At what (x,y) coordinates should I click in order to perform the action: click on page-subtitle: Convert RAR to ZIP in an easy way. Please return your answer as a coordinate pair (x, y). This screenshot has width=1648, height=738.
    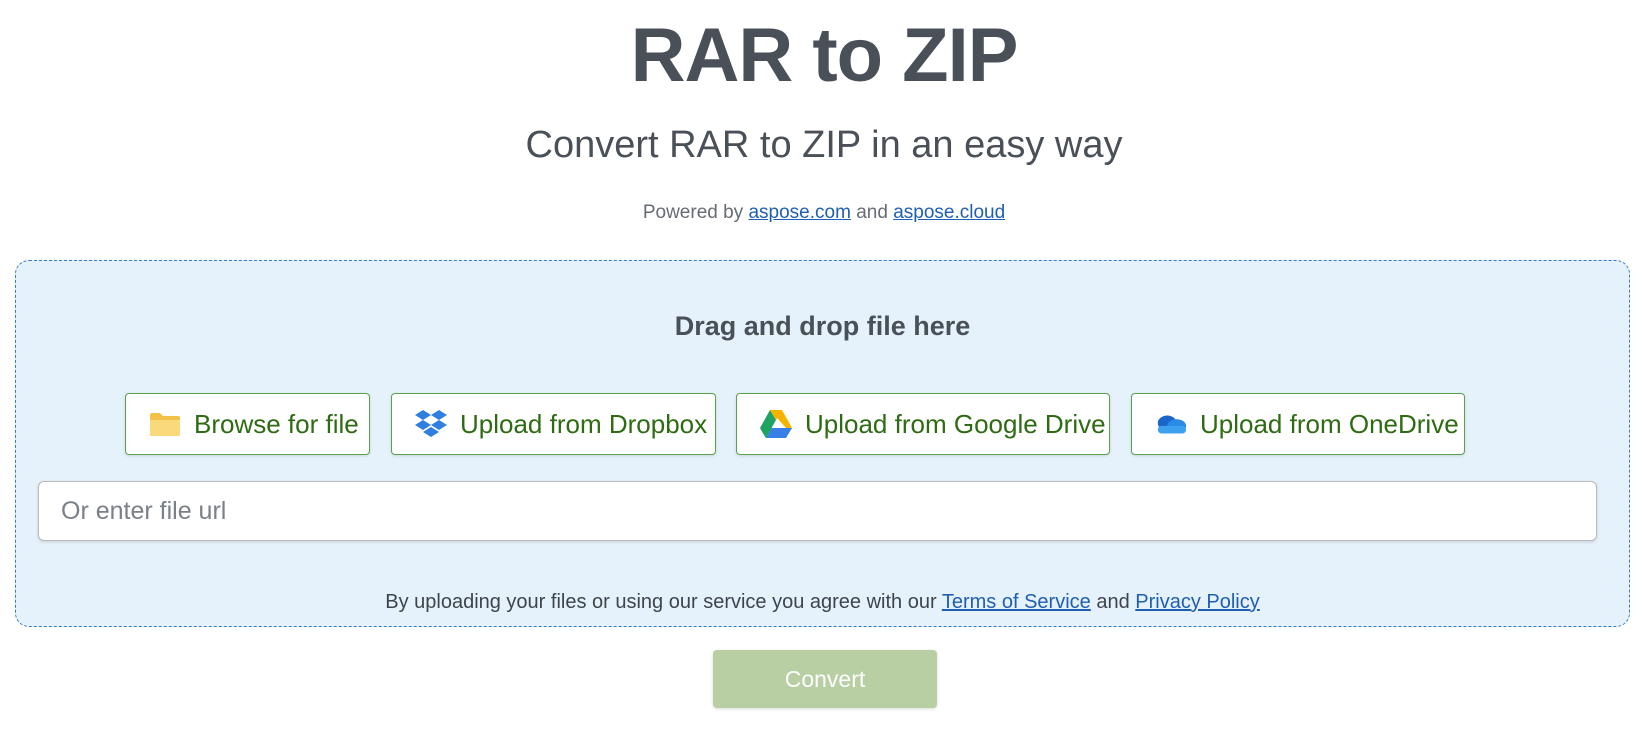
    Looking at the image, I should click on (824, 145).